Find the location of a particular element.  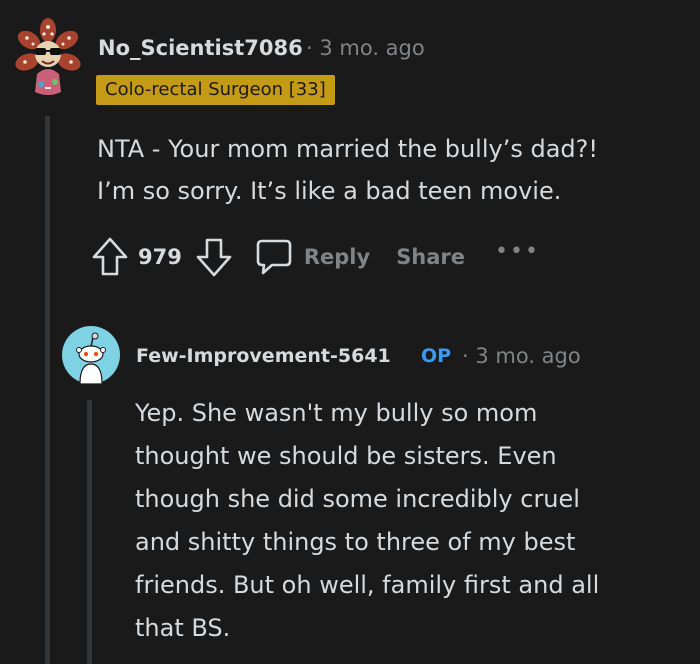

snoo-avatar-icon is located at coordinates (91, 355).